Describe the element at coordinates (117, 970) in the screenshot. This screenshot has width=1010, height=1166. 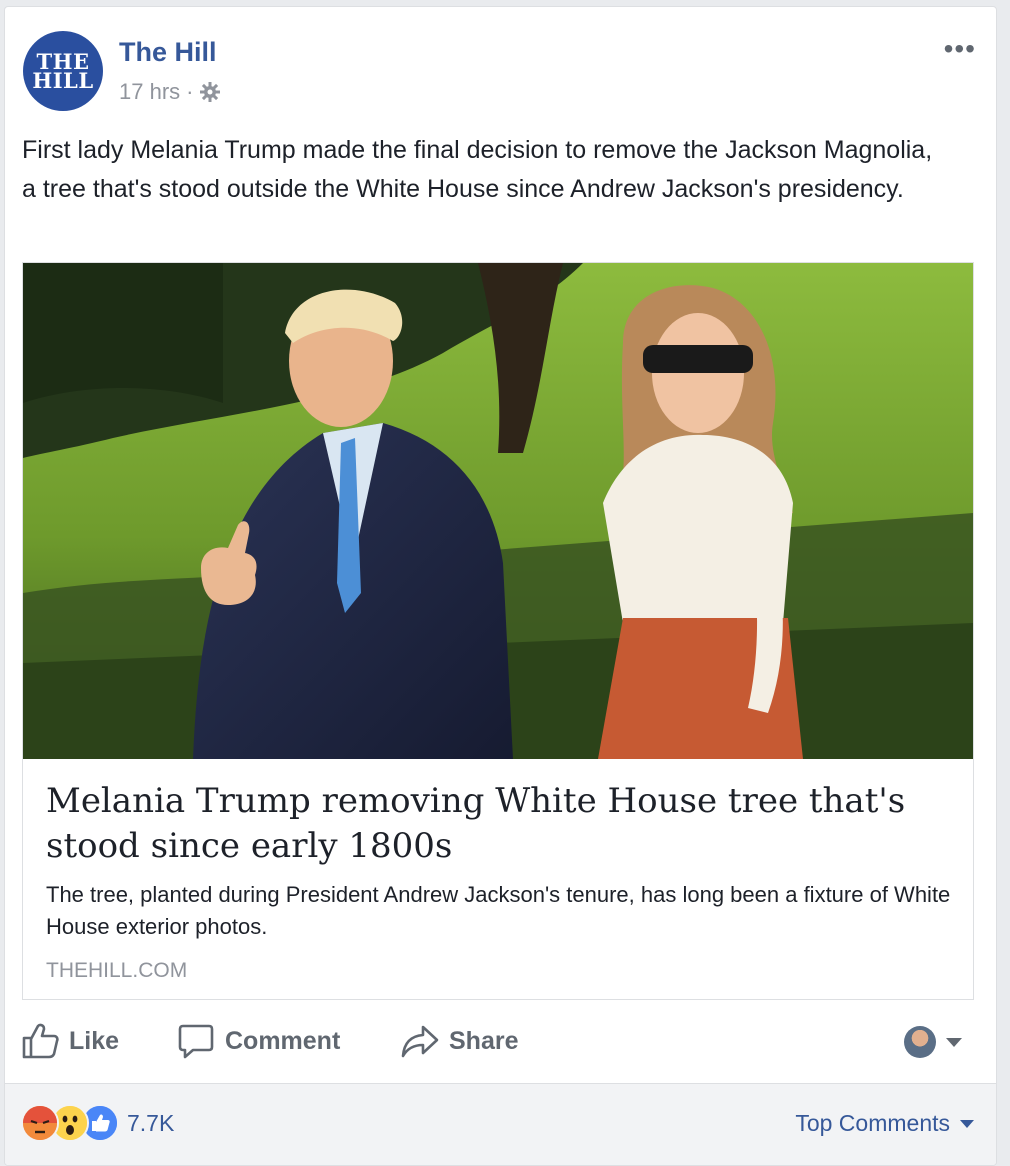
I see `link-domain: THEHILL.COM` at that location.